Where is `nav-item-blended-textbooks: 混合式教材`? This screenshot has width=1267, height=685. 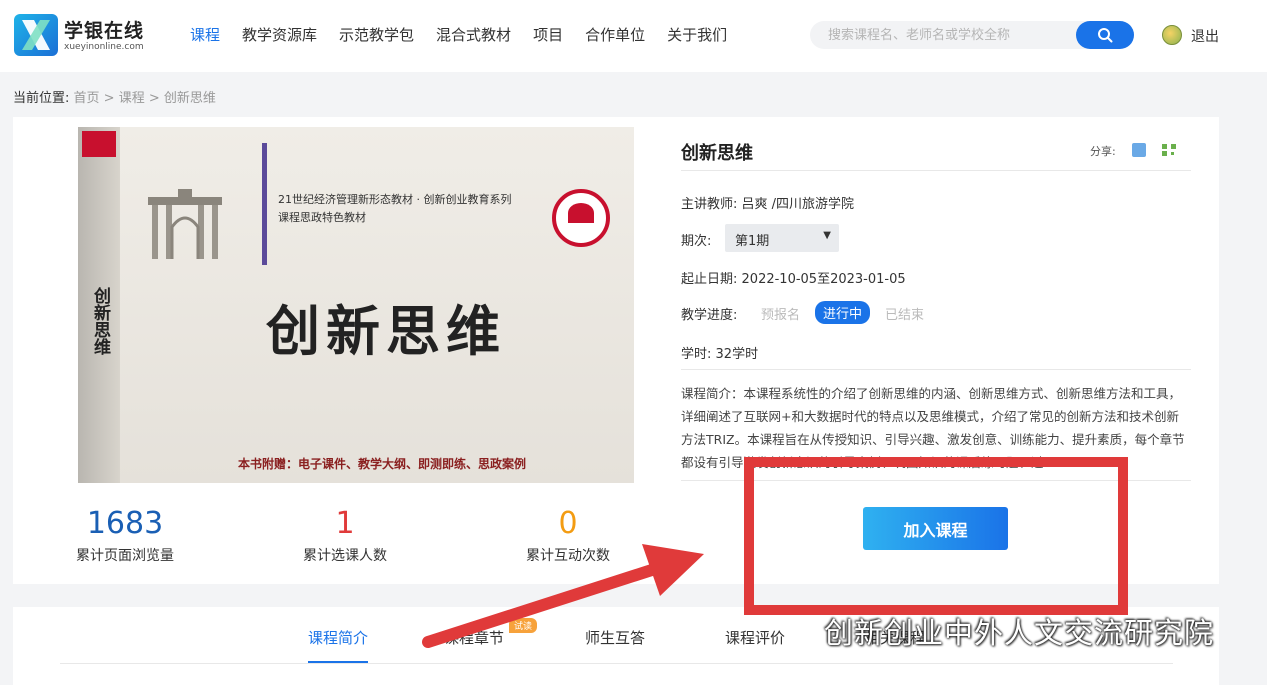 nav-item-blended-textbooks: 混合式教材 is located at coordinates (473, 34).